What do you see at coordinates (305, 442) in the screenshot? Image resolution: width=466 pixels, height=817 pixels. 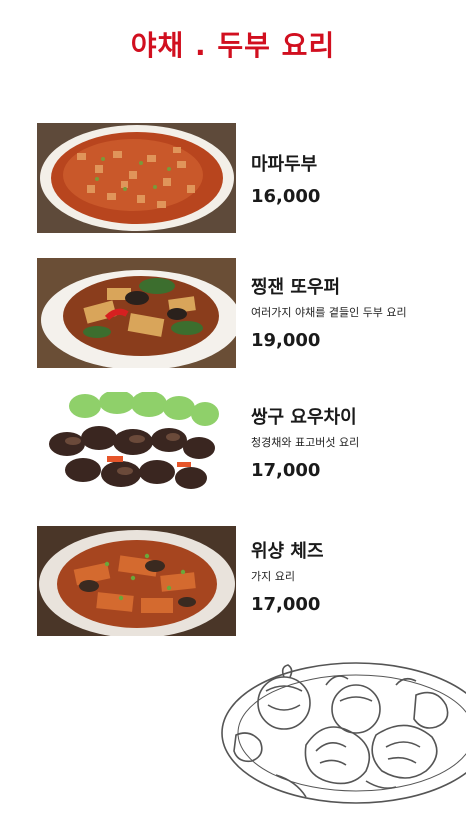 I see `menu-item-description: 청경채와 표고버섯 요리` at bounding box center [305, 442].